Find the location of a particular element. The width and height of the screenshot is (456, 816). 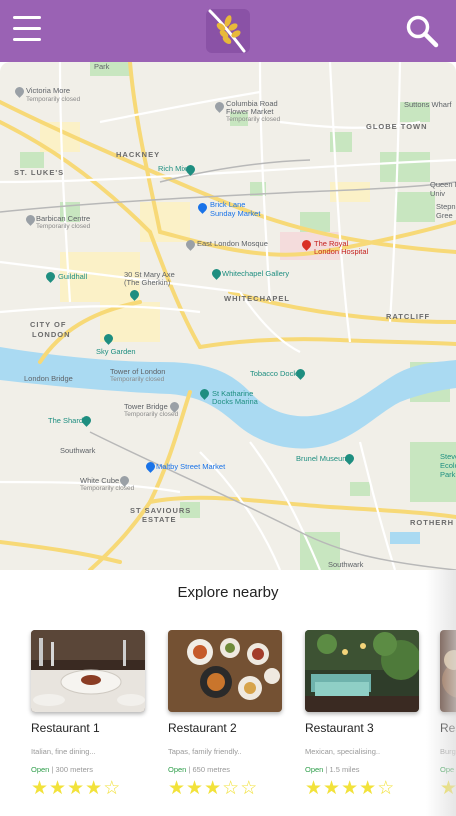

open-status: Ope is located at coordinates (447, 769).